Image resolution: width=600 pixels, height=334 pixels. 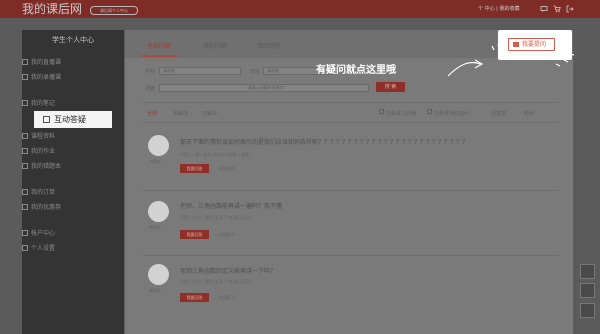 What do you see at coordinates (43, 192) in the screenshot?
I see `sidebar-item-label: 我的订单` at bounding box center [43, 192].